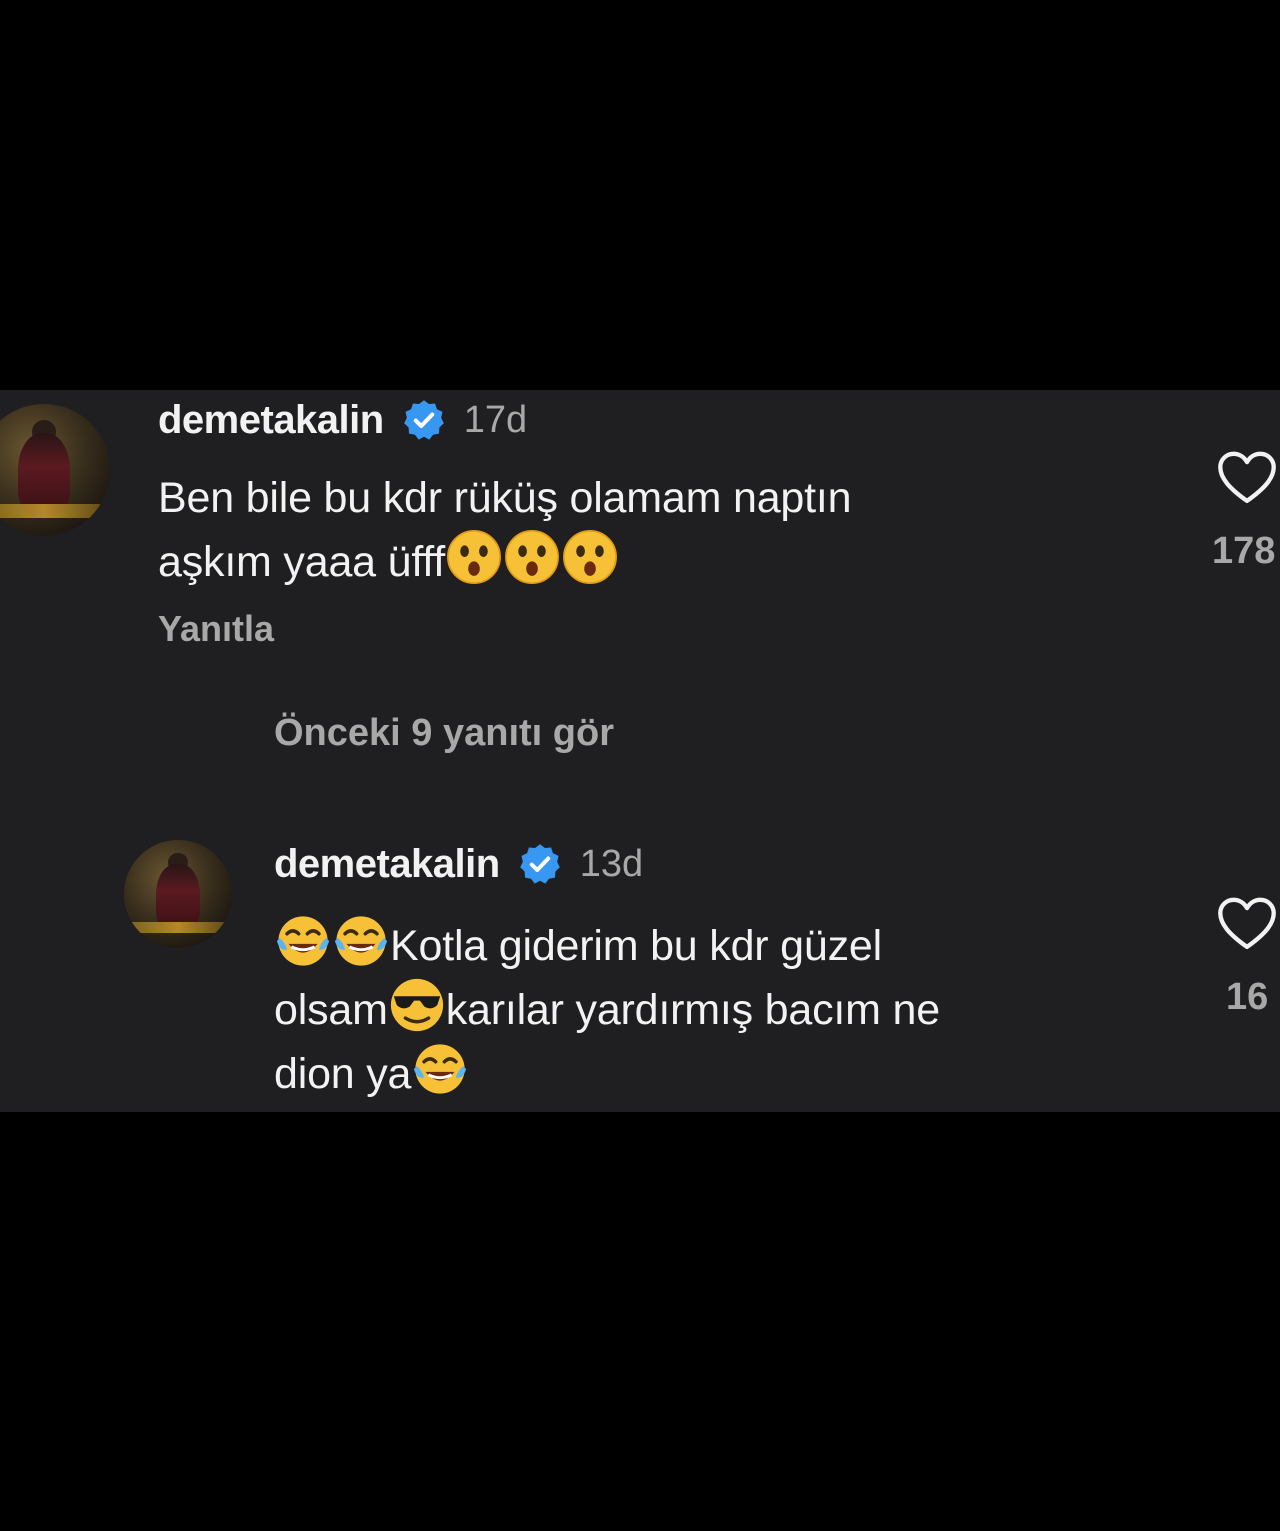  Describe the element at coordinates (1247, 997) in the screenshot. I see `like-count: 16` at that location.